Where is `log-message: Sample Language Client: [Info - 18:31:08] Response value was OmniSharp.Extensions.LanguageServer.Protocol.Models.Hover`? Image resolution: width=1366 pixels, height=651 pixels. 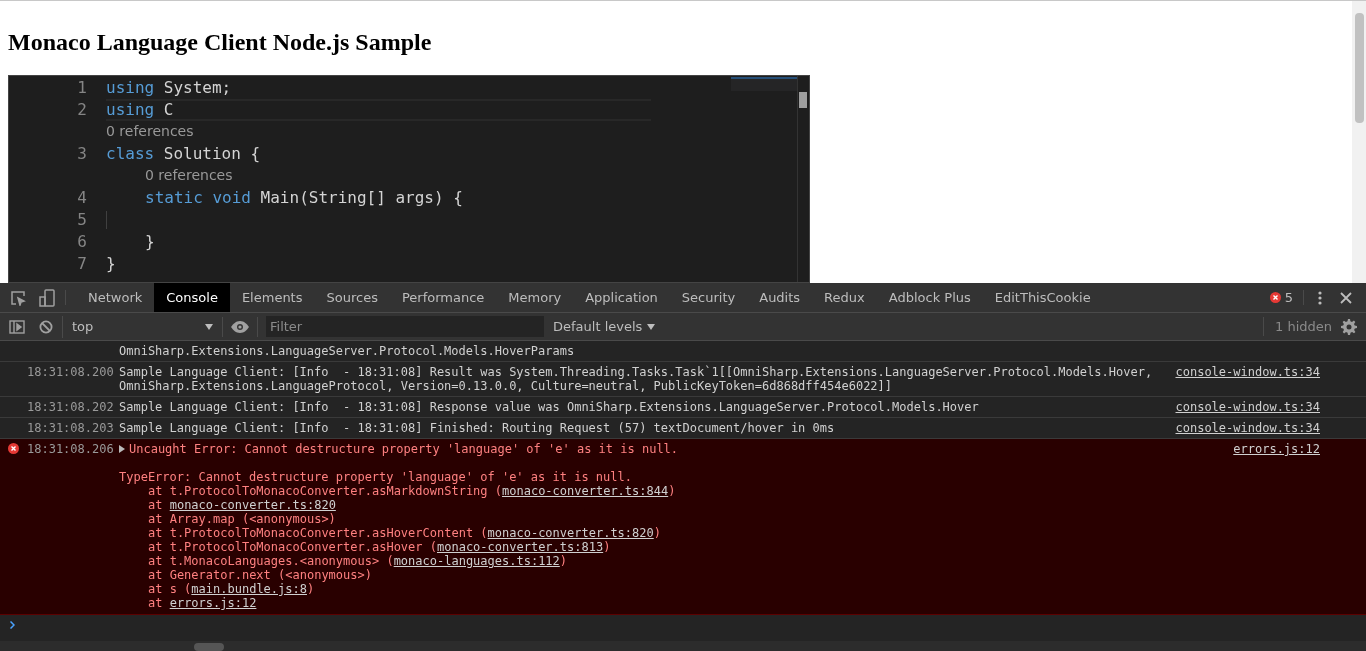
log-message: Sample Language Client: [Info - 18:31:08] Response value was OmniSharp.Extensions.LanguageServer.Protocol.Models.Hover is located at coordinates (549, 407).